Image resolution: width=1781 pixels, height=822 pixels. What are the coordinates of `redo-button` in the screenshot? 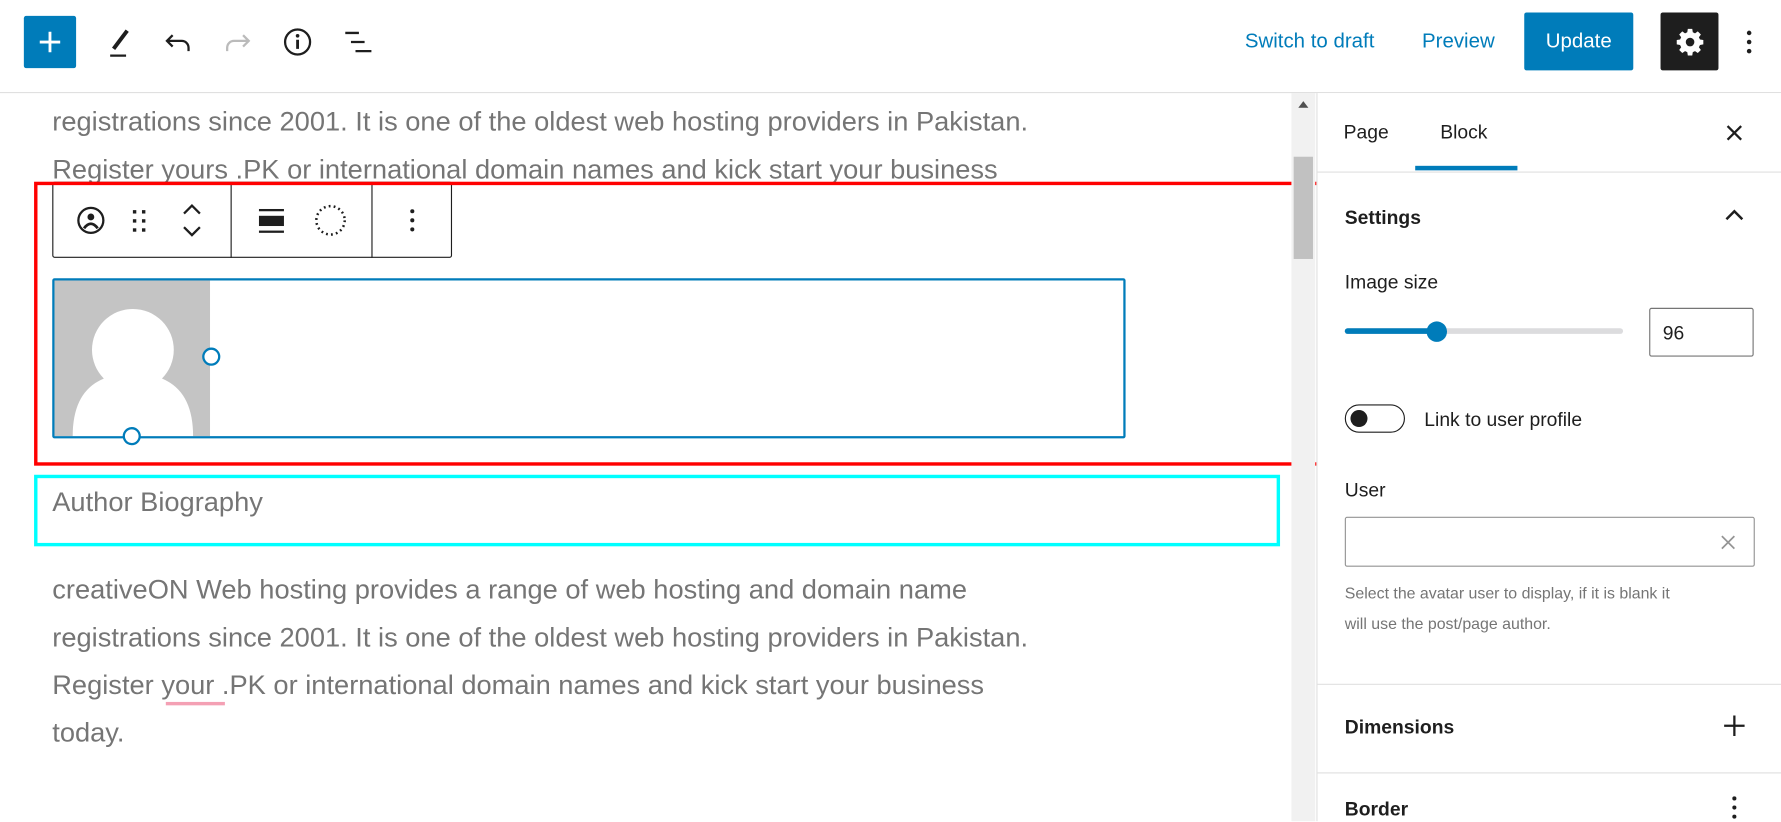 It's located at (237, 42).